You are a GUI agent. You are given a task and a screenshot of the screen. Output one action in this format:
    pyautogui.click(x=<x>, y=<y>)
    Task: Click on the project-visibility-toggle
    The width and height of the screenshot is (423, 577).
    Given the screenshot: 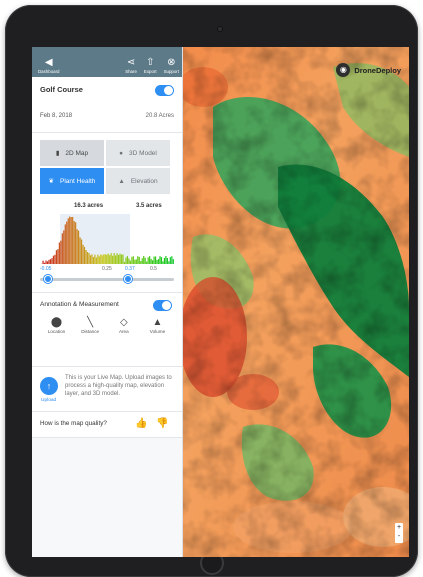 What is the action you would take?
    pyautogui.click(x=164, y=90)
    